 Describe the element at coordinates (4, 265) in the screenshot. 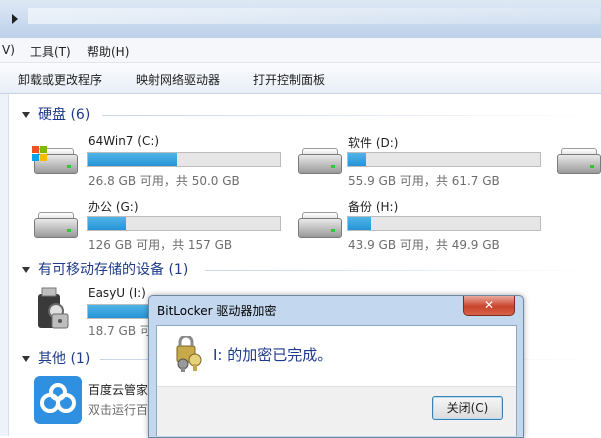

I see `navigation-pane-edge` at that location.